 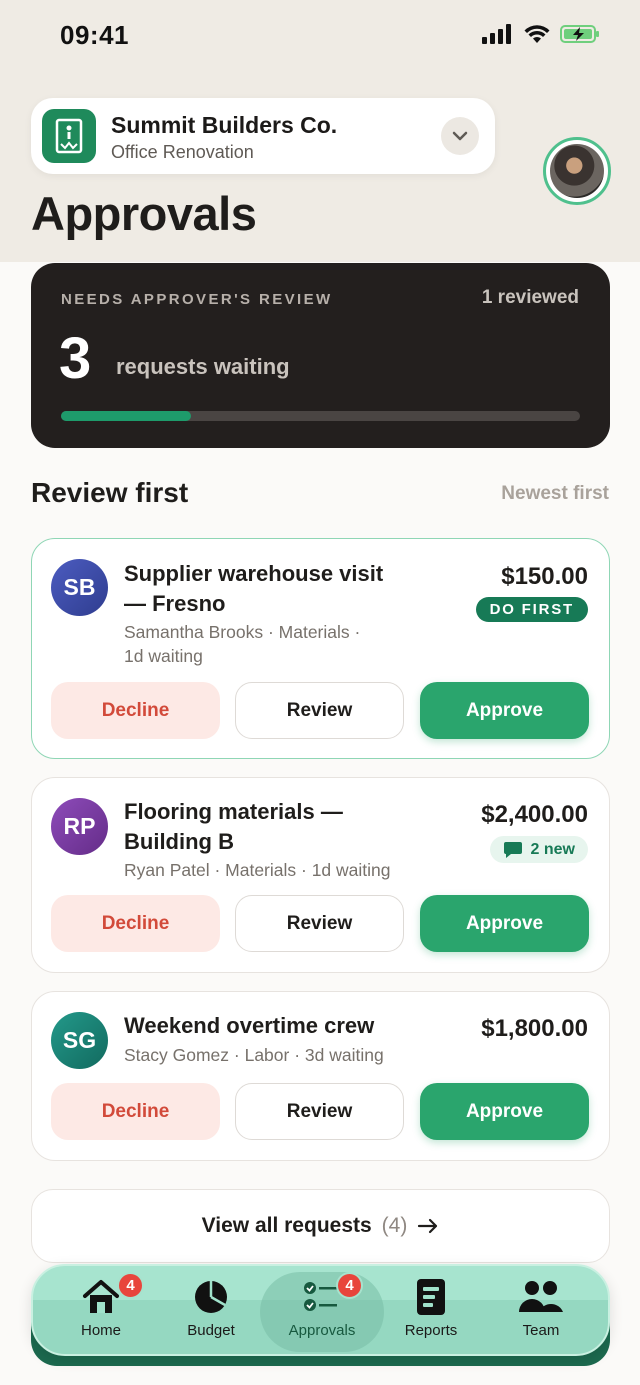 I want to click on view-all-label: View all requests, so click(x=286, y=1225).